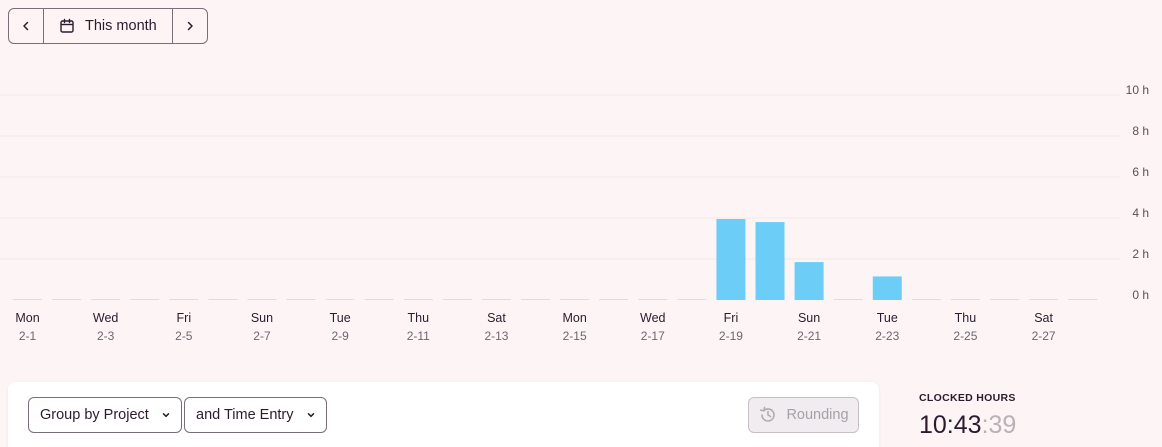  Describe the element at coordinates (262, 336) in the screenshot. I see `x-date-label: 2-7` at that location.